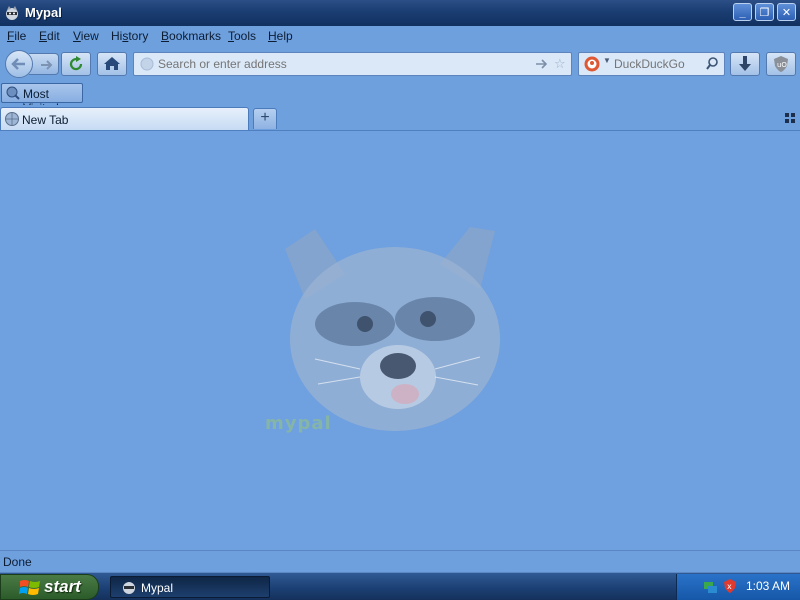 The width and height of the screenshot is (800, 600). I want to click on most-visited-icon, so click(13, 93).